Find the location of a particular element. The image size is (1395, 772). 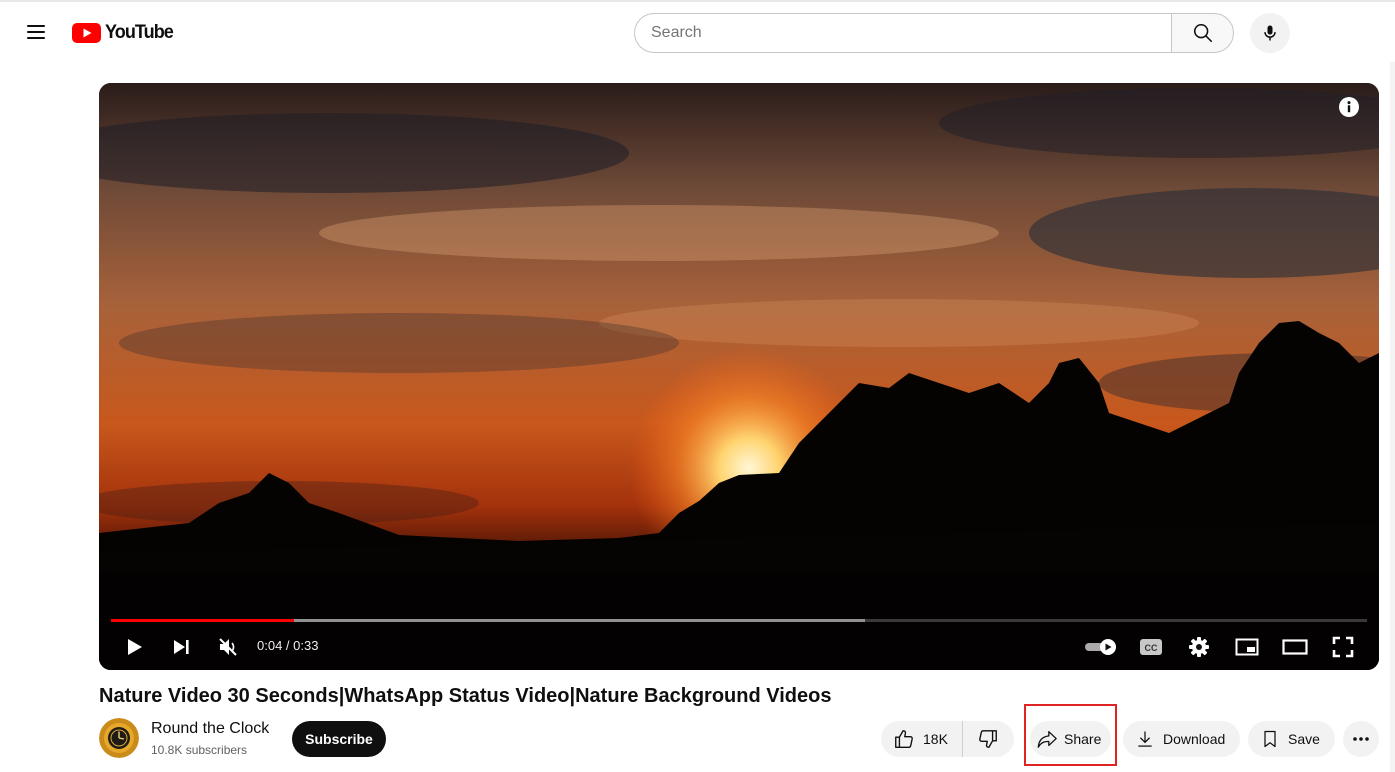

next-button is located at coordinates (181, 647).